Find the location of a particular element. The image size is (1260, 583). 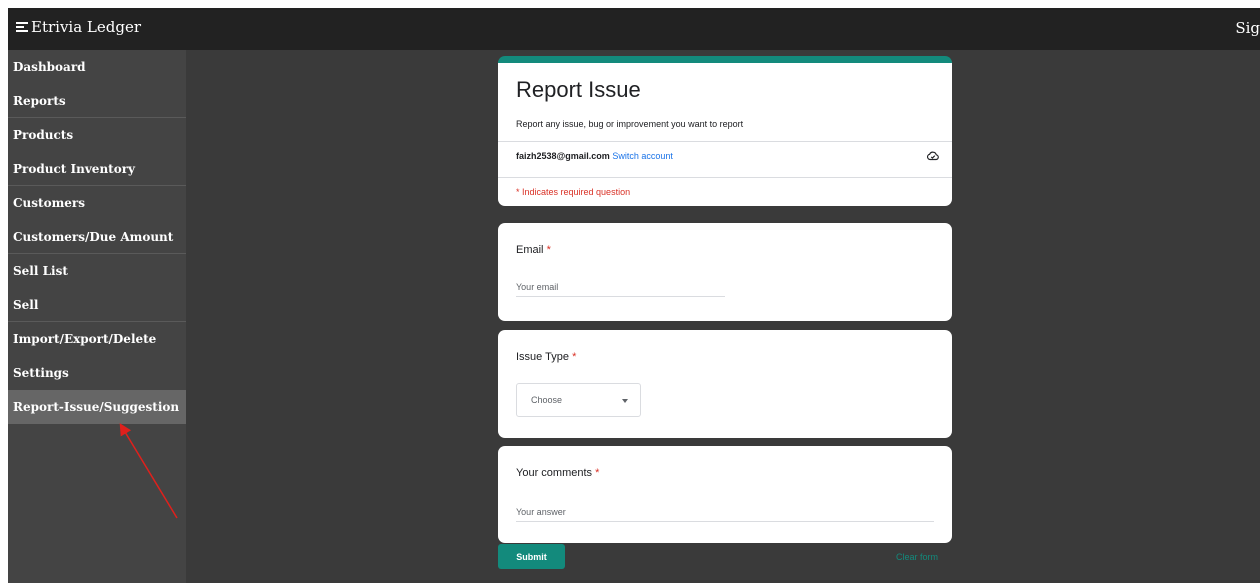

clear-form-link: Clear form is located at coordinates (917, 557).